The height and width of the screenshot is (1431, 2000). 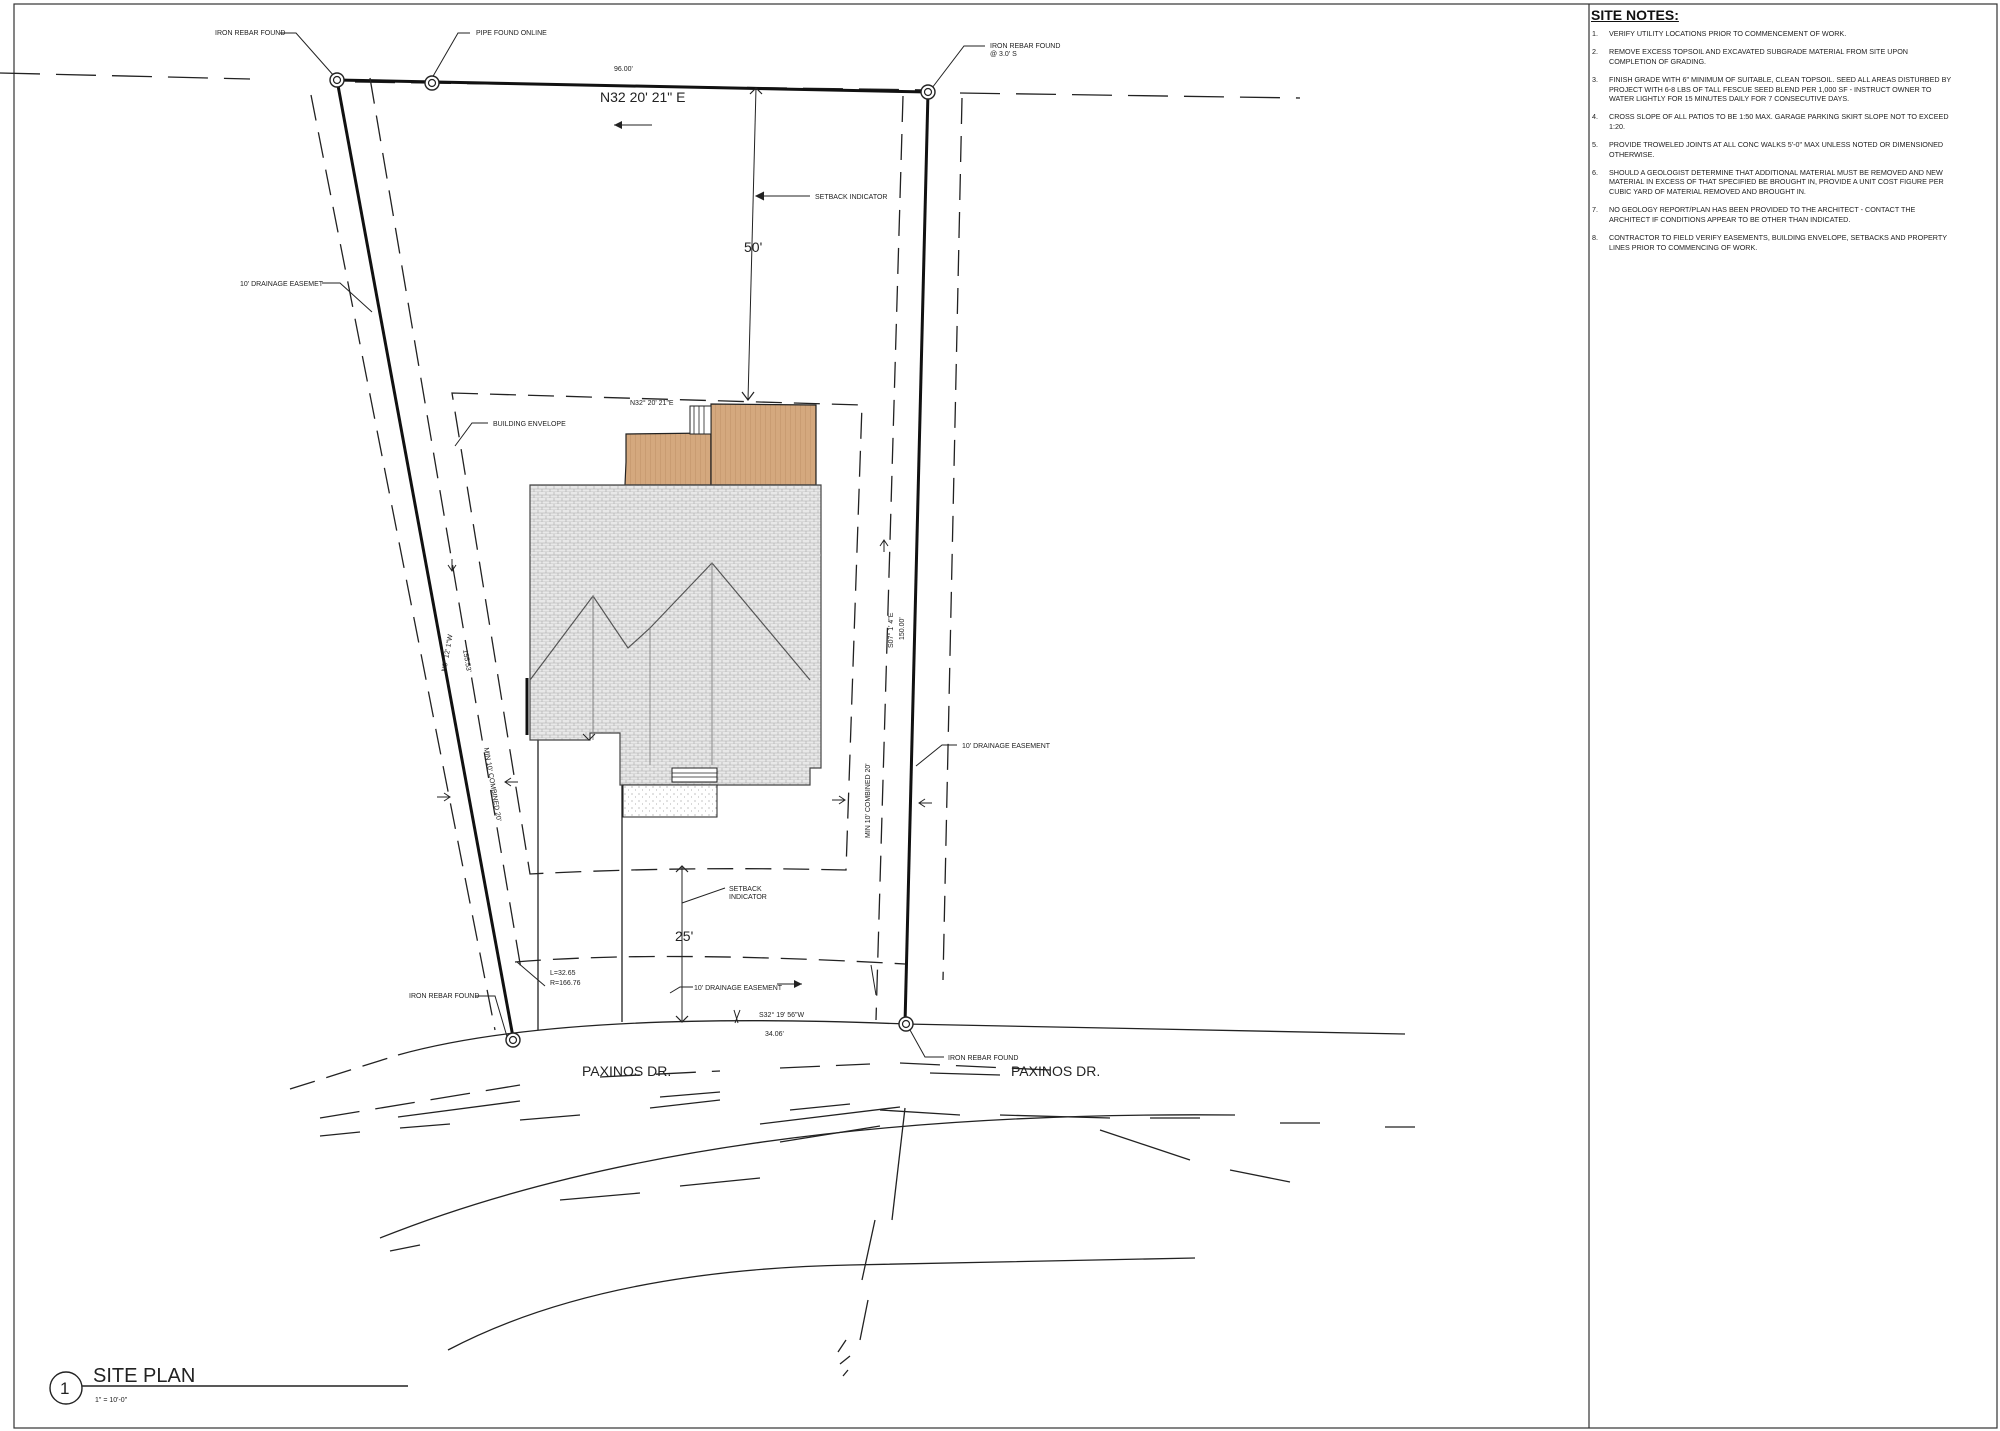 I want to click on label-road-east: PAXINOS DR., so click(x=1055, y=1071).